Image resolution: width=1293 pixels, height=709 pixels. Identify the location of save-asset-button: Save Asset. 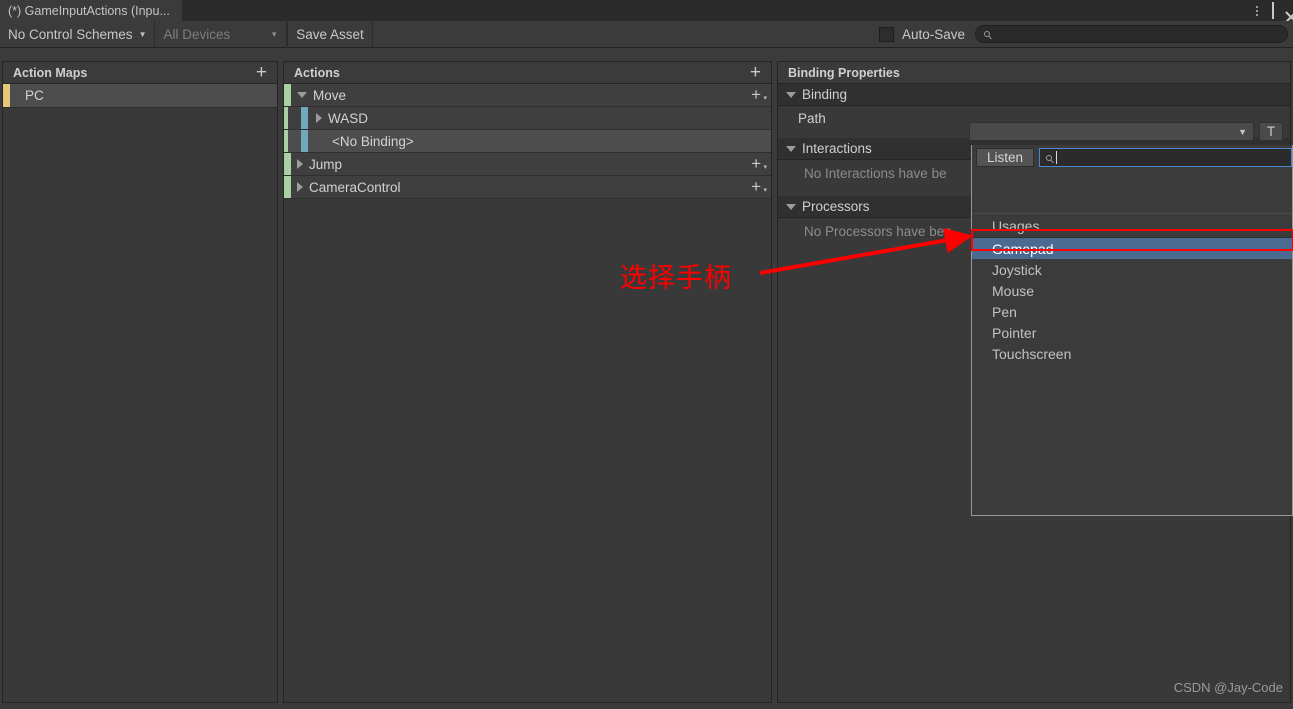
(330, 34).